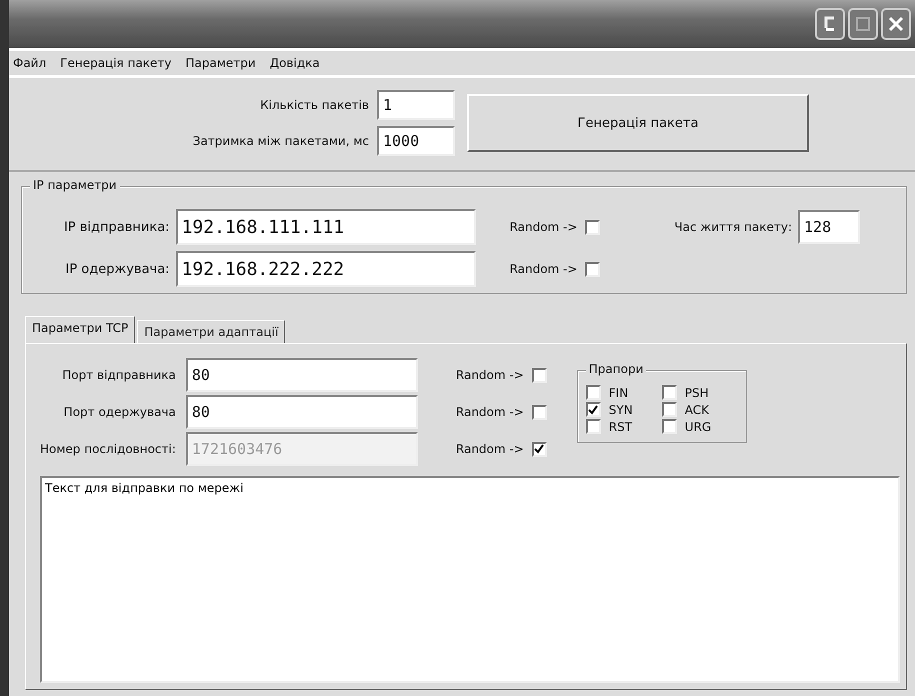 The image size is (915, 696). What do you see at coordinates (696, 393) in the screenshot?
I see `checkbox-label: PSH` at bounding box center [696, 393].